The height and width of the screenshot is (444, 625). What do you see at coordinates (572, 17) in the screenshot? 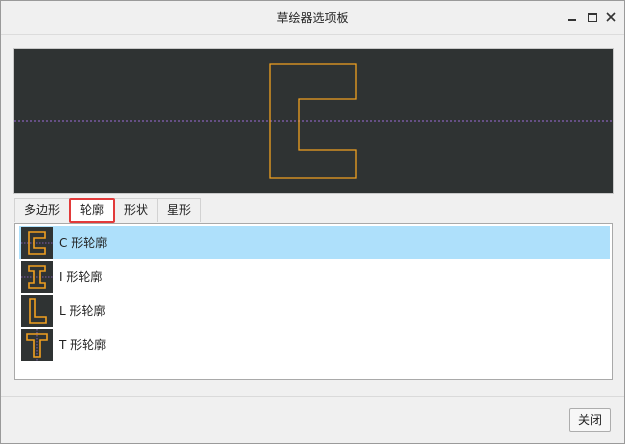
I see `minimize-icon` at bounding box center [572, 17].